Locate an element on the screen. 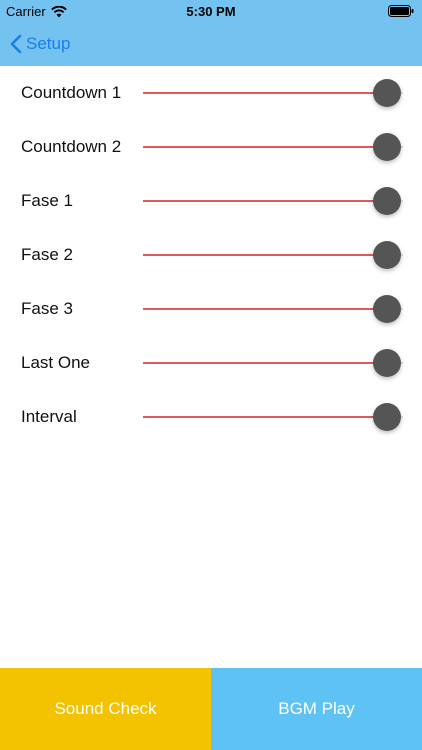 This screenshot has height=750, width=422. setting-label: Interval is located at coordinates (49, 416).